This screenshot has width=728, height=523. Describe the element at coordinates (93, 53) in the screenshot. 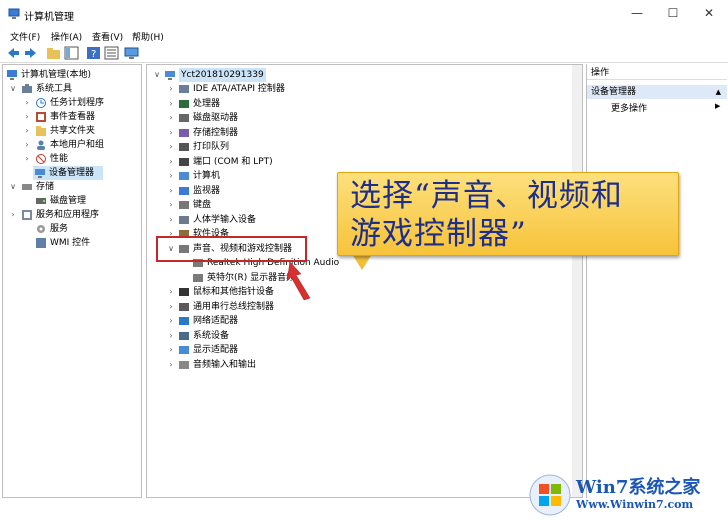

I see `help-icon: ?` at that location.